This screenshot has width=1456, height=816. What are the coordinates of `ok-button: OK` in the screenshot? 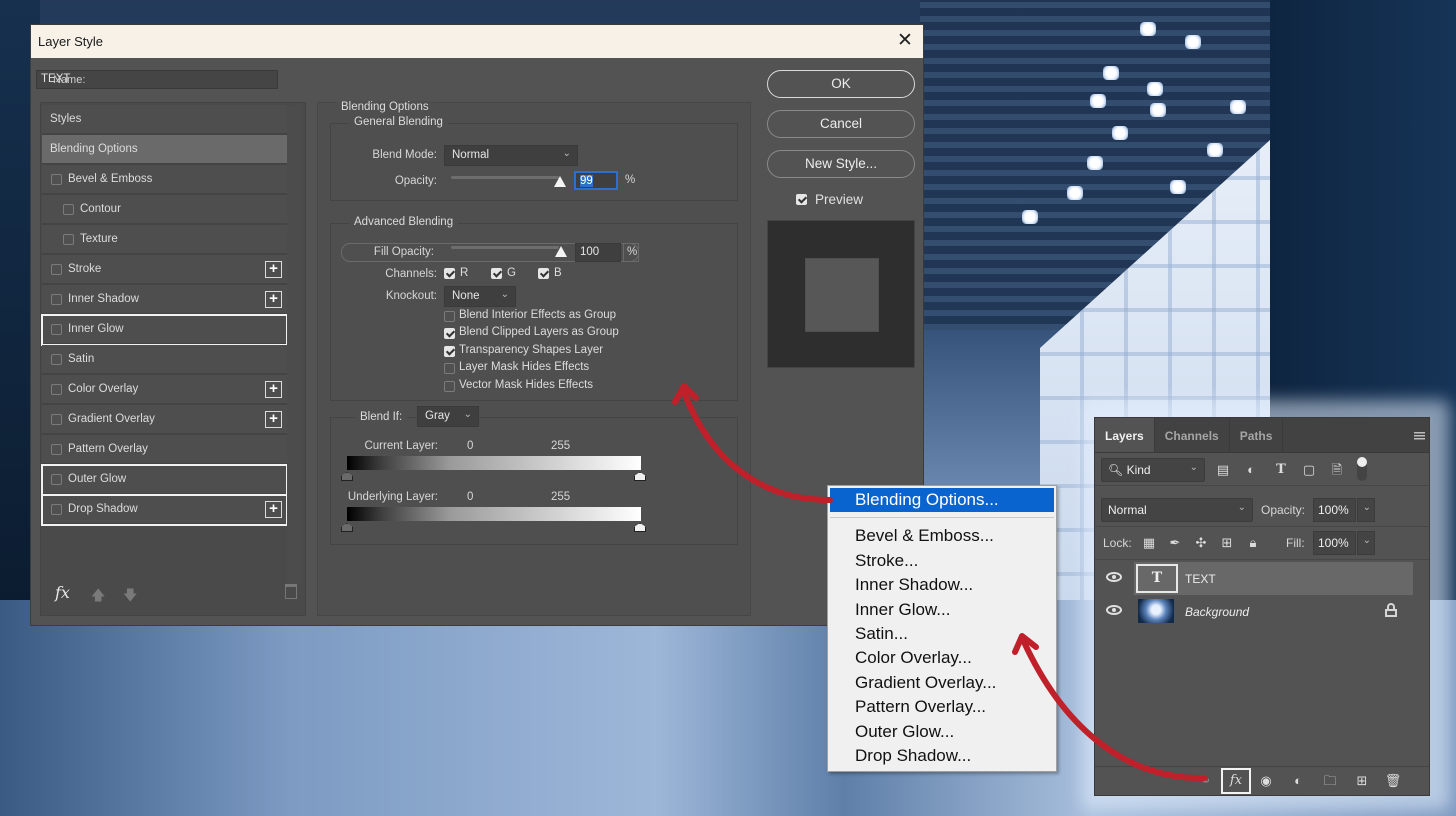 It's located at (841, 84).